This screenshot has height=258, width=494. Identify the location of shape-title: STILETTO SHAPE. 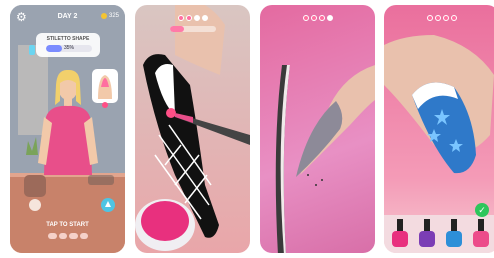
(68, 39).